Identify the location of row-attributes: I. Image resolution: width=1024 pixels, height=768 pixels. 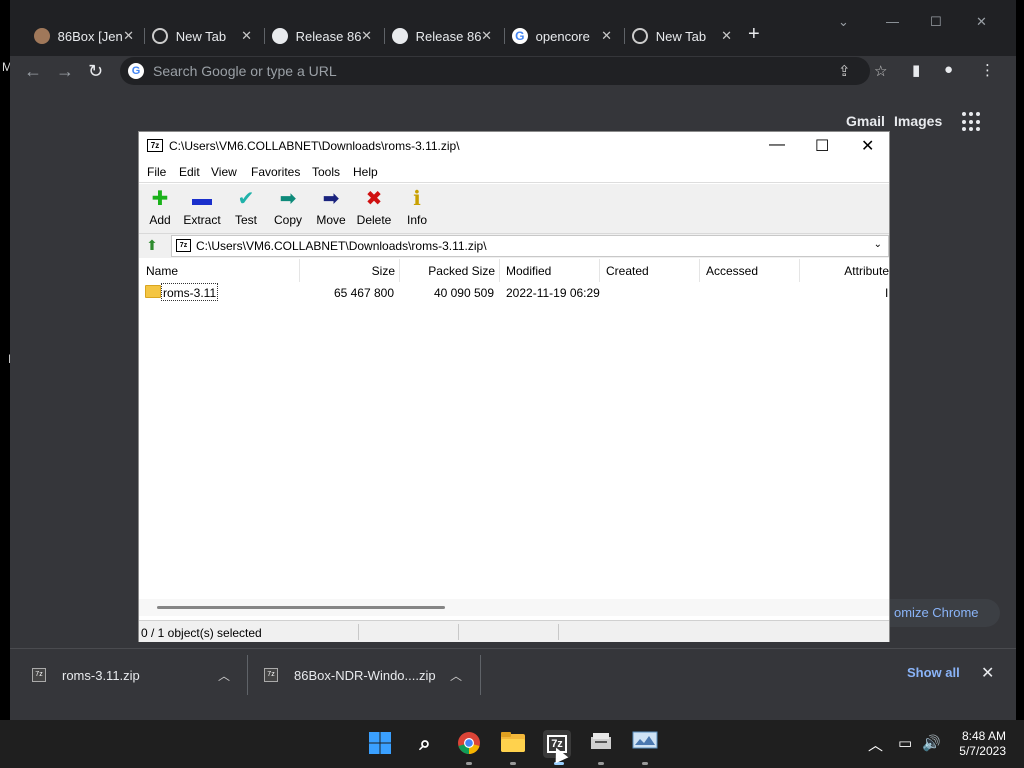
(887, 293).